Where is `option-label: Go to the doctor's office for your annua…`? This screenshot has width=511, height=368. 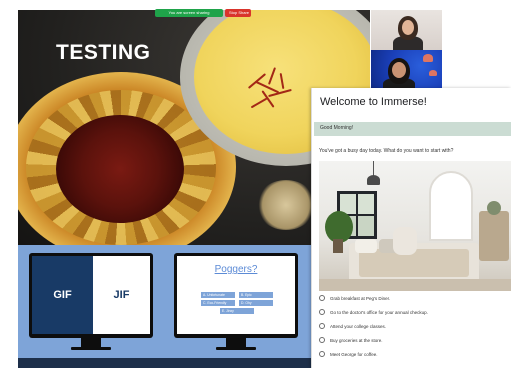
option-label: Go to the doctor's office for your annua… is located at coordinates (379, 312).